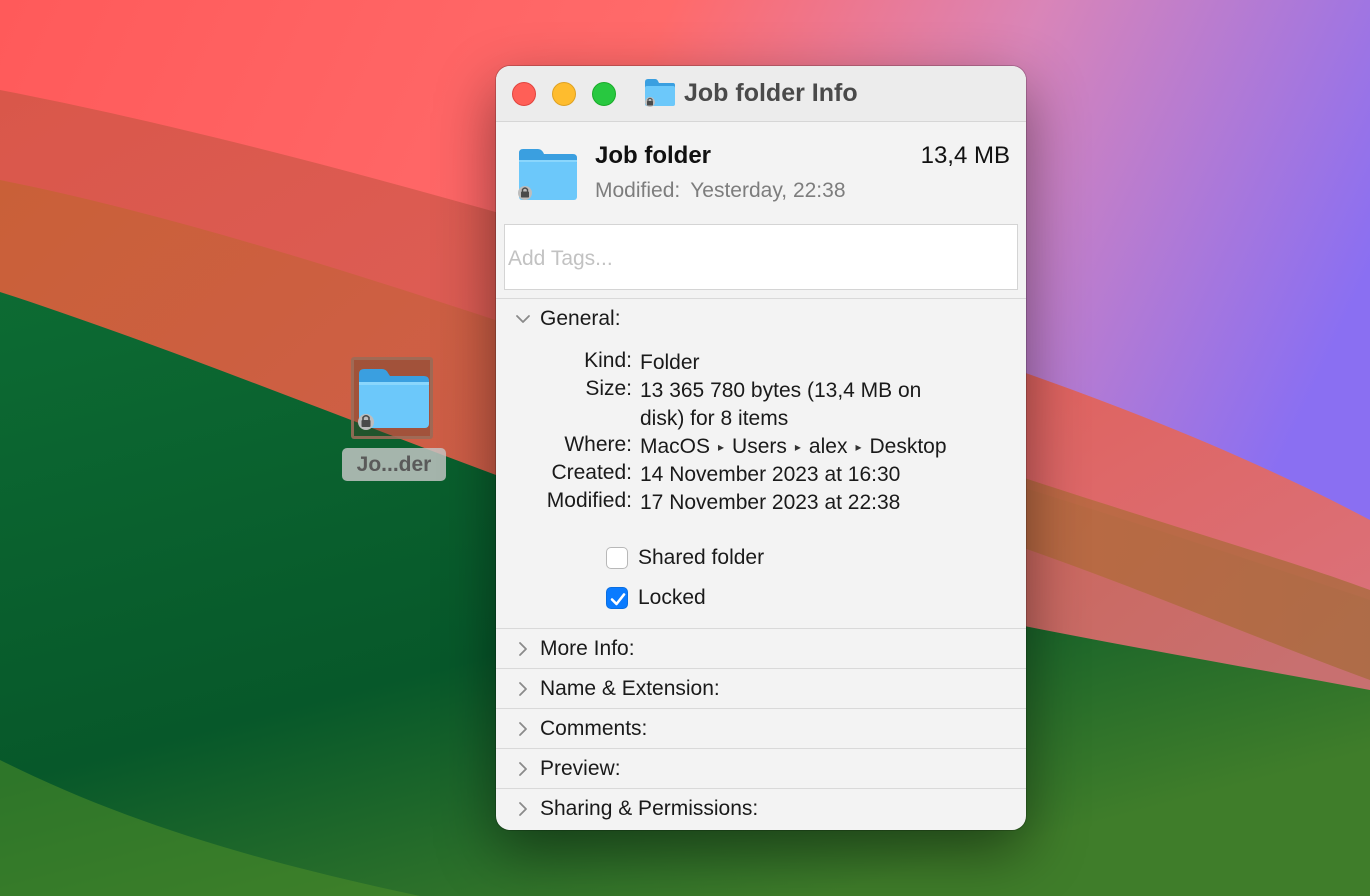  What do you see at coordinates (701, 557) in the screenshot?
I see `shared-folder-label: Shared folder` at bounding box center [701, 557].